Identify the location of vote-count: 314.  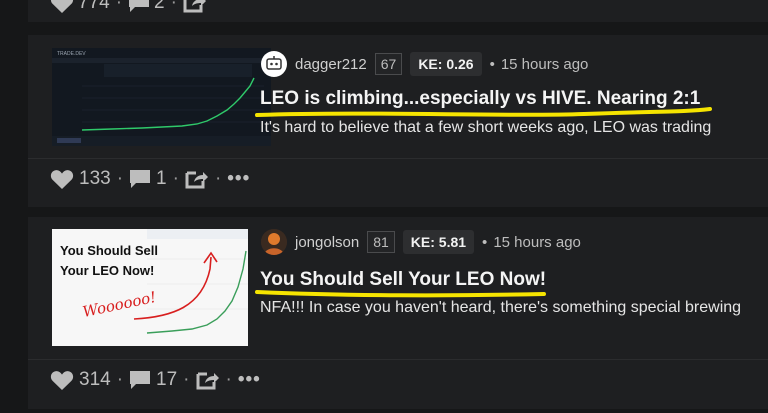
(95, 379).